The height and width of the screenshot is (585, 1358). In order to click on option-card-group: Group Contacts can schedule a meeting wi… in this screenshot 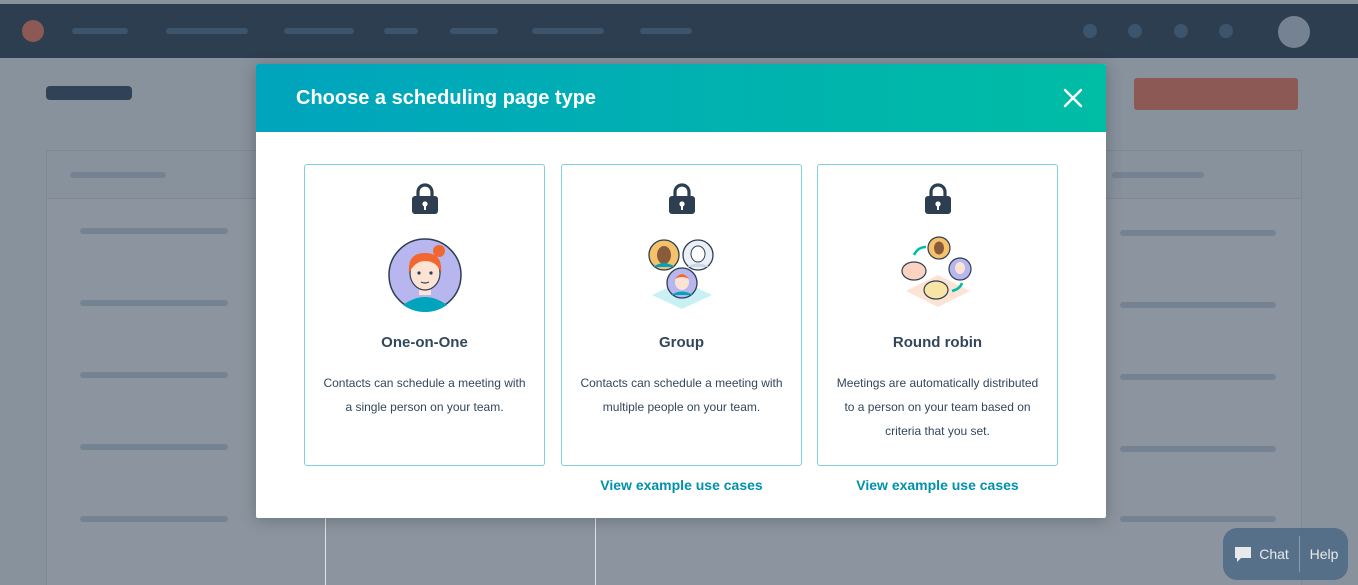, I will do `click(681, 315)`.